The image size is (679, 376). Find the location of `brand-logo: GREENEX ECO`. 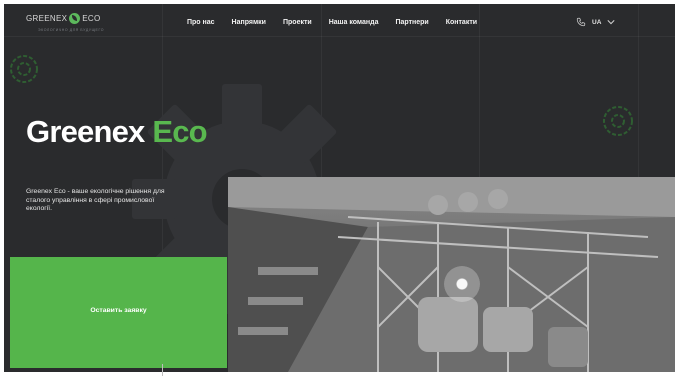

brand-logo: GREENEX ECO is located at coordinates (63, 18).